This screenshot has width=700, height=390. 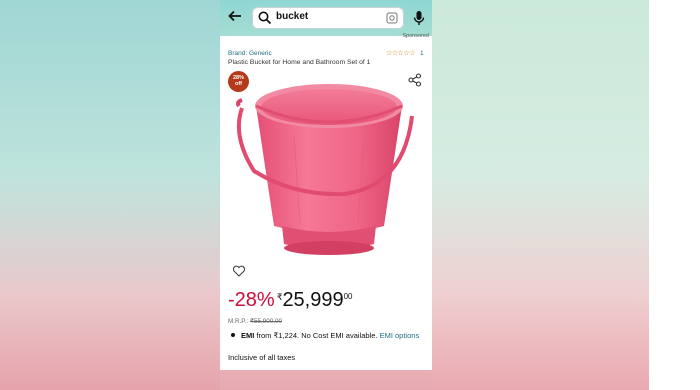 I want to click on emi-options-link: EMI options, so click(x=400, y=335).